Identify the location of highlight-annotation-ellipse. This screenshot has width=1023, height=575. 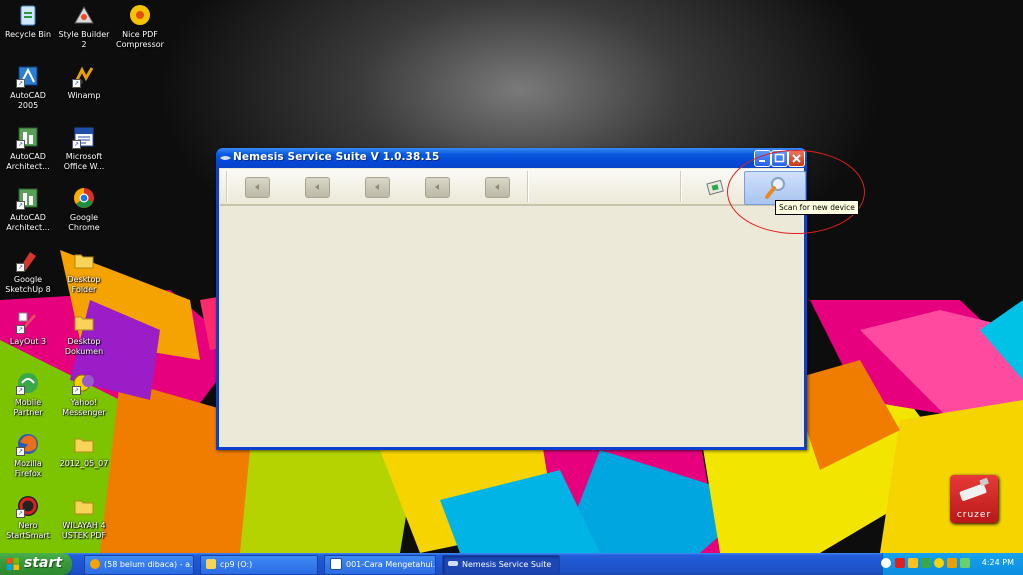
(796, 192).